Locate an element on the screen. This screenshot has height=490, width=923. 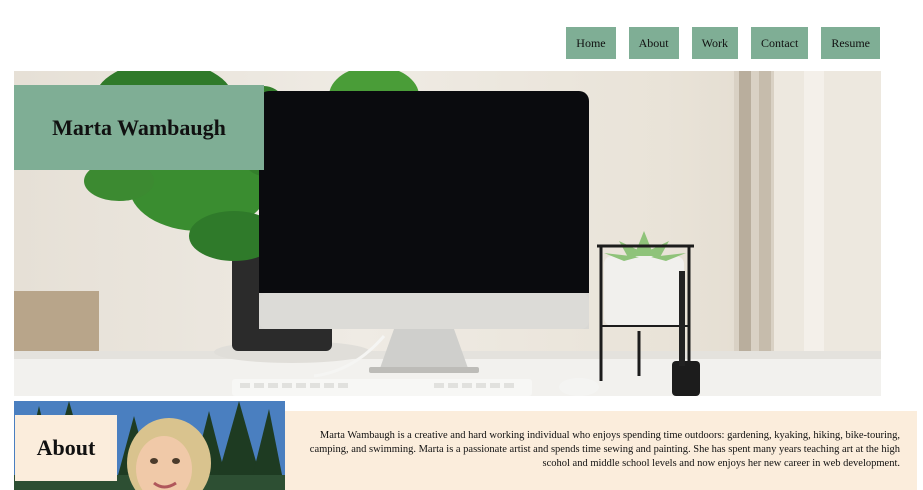
nav-home-button: Home is located at coordinates (591, 43).